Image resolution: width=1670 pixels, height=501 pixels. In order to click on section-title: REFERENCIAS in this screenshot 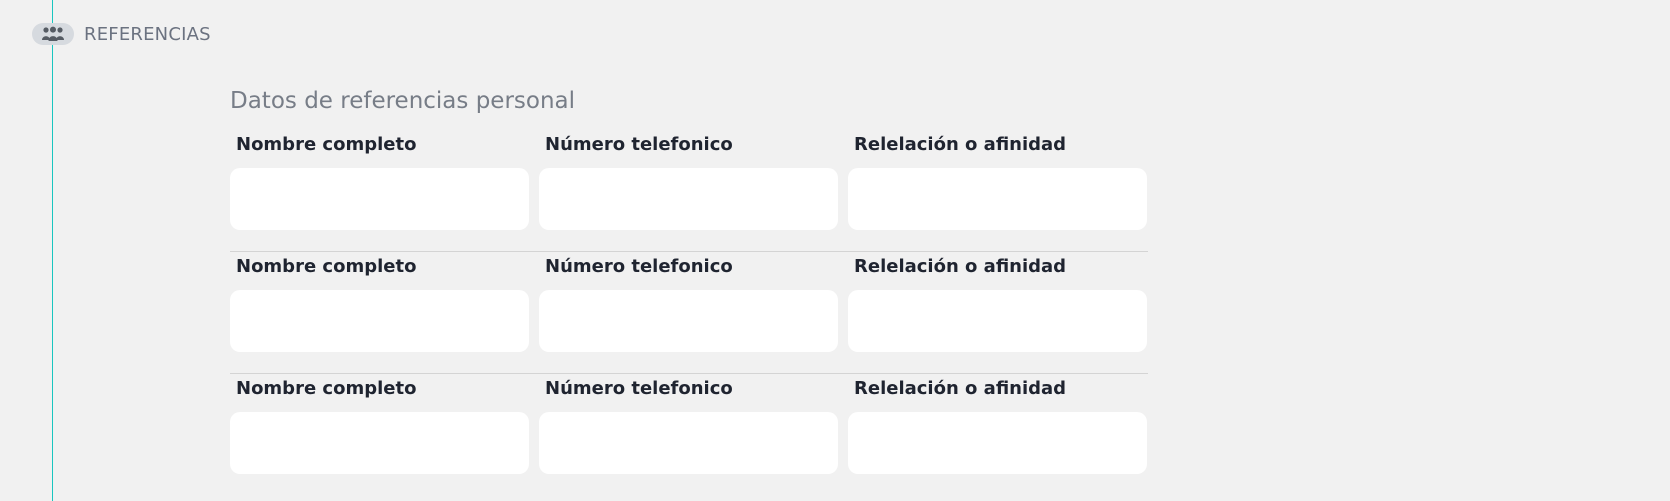, I will do `click(147, 34)`.